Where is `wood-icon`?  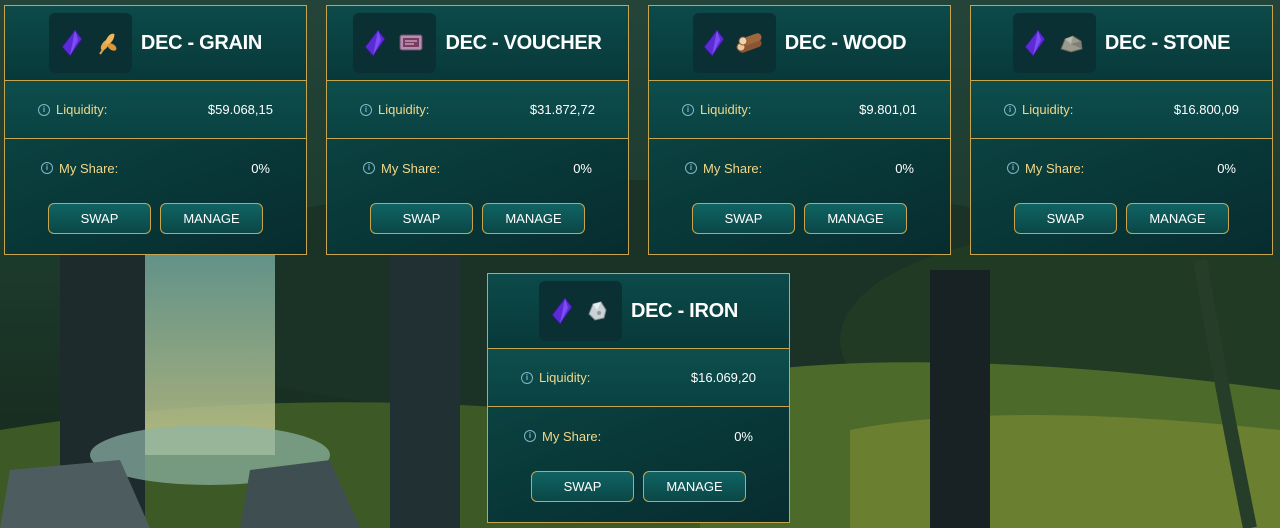
wood-icon is located at coordinates (749, 43).